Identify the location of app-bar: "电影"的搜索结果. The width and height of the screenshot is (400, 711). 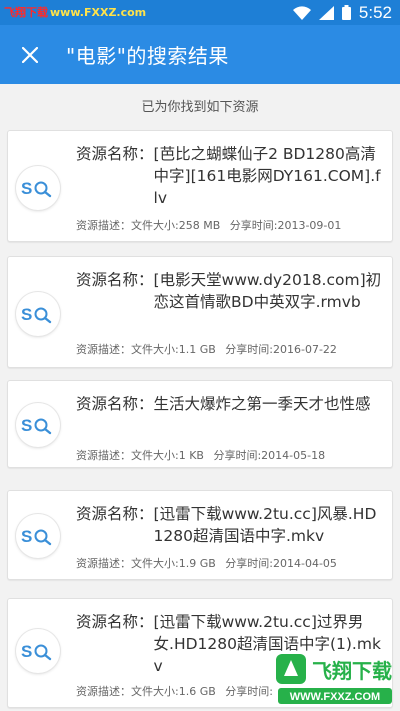
(200, 54).